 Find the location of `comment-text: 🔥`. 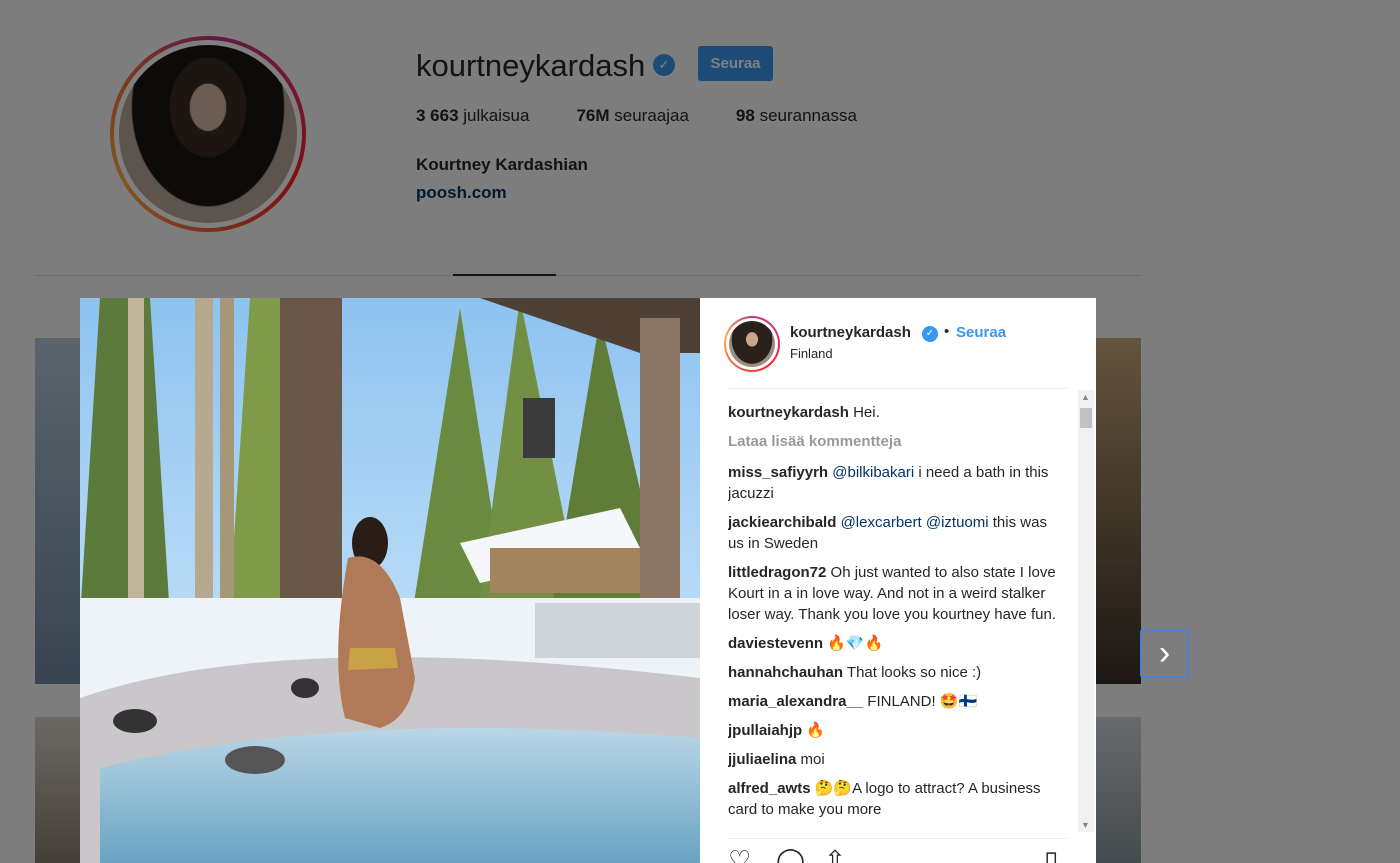

comment-text: 🔥 is located at coordinates (816, 730).